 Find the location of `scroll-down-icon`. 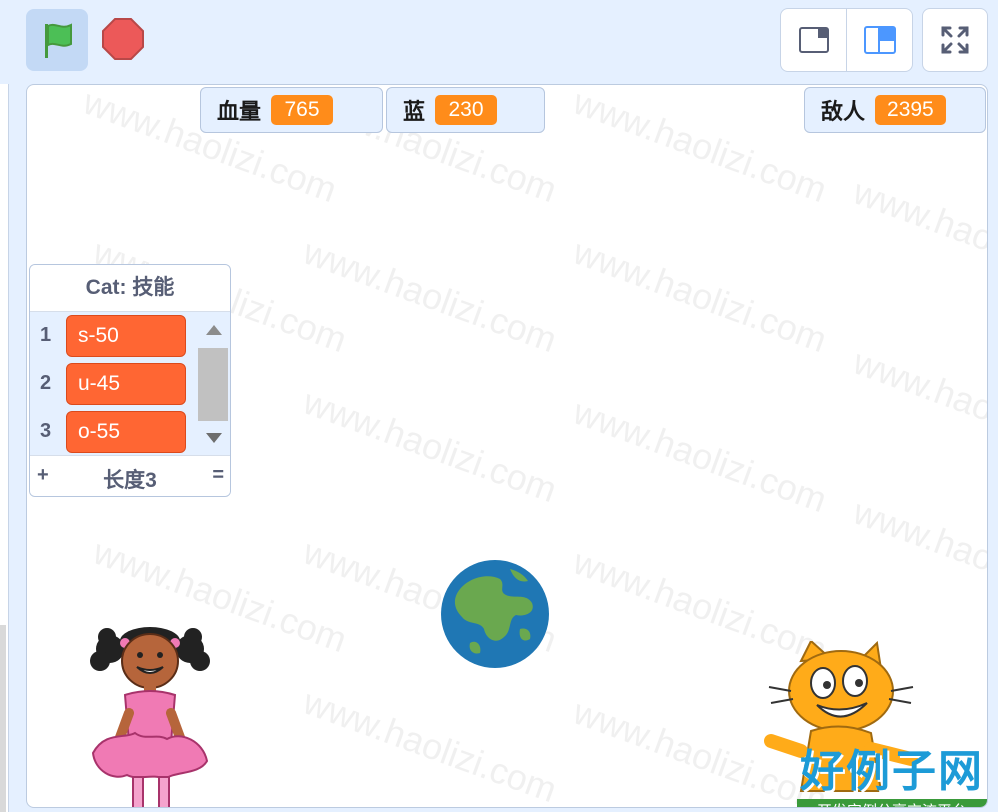

scroll-down-icon is located at coordinates (214, 438).